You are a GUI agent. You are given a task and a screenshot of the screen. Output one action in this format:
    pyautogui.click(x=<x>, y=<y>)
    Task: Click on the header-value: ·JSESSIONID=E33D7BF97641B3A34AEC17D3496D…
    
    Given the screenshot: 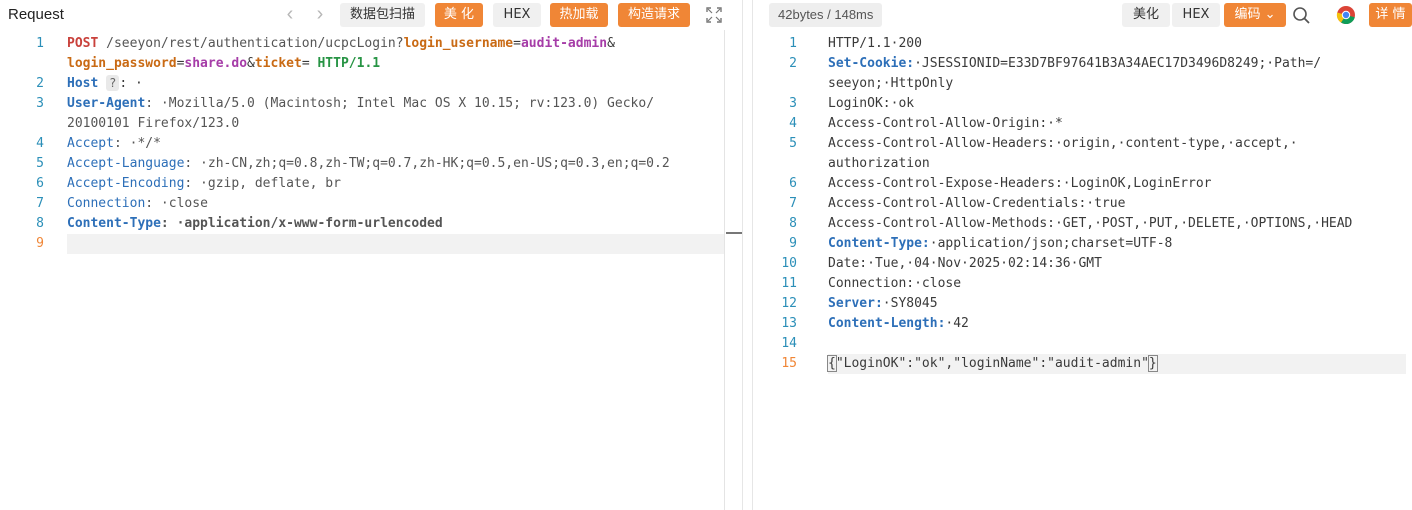 What is the action you would take?
    pyautogui.click(x=1118, y=63)
    